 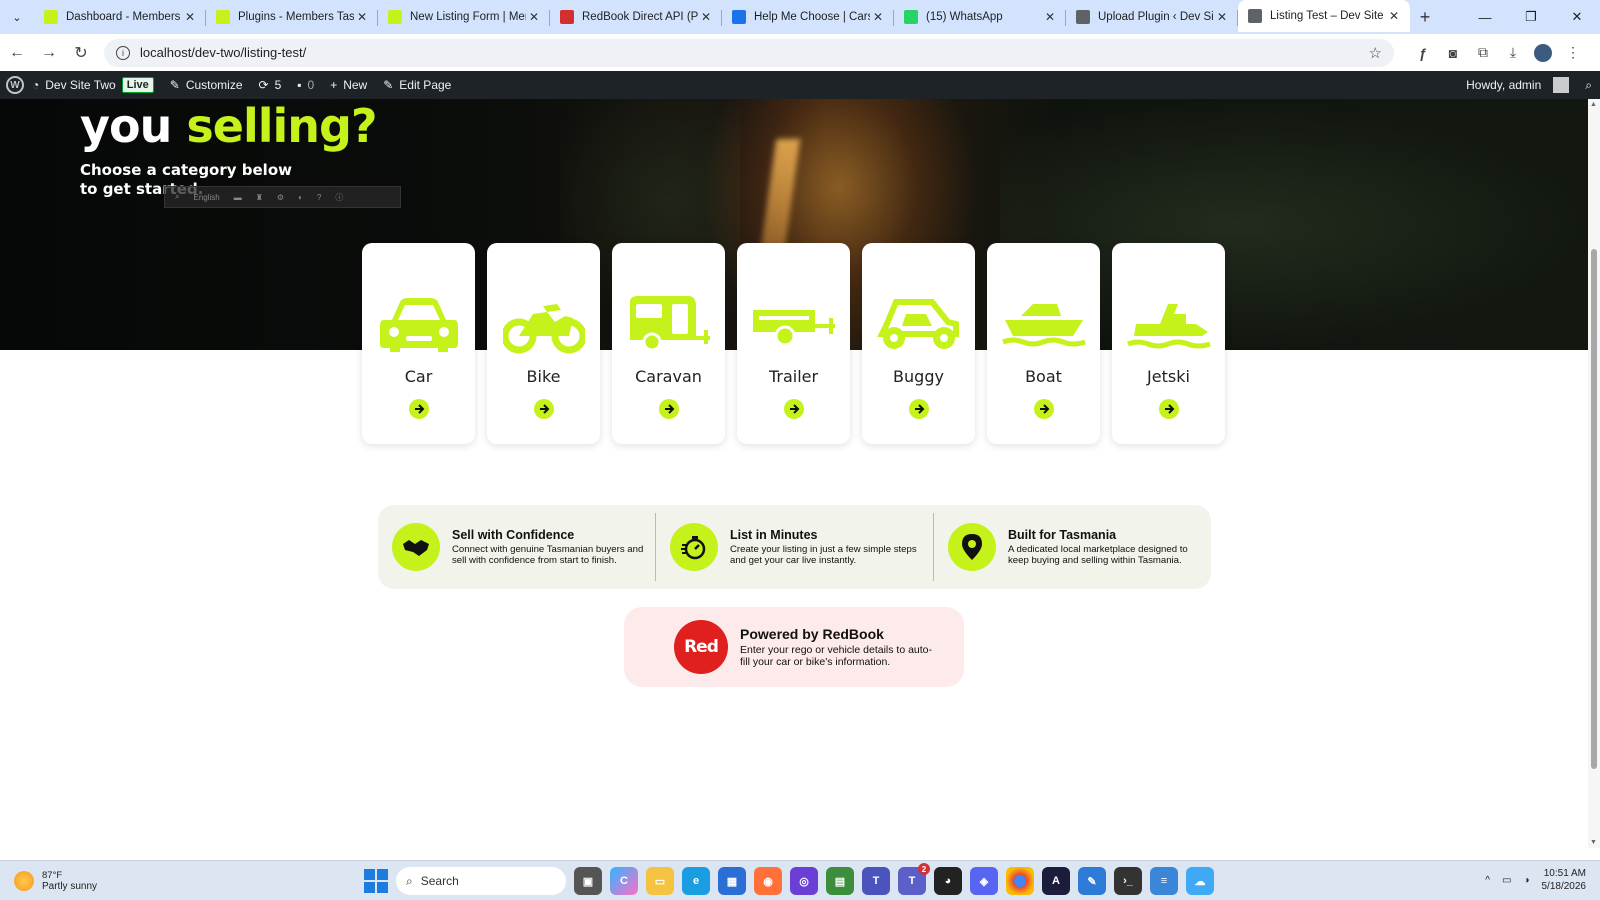 What do you see at coordinates (177, 197) in the screenshot?
I see `translate-search-icon: ⌕` at bounding box center [177, 197].